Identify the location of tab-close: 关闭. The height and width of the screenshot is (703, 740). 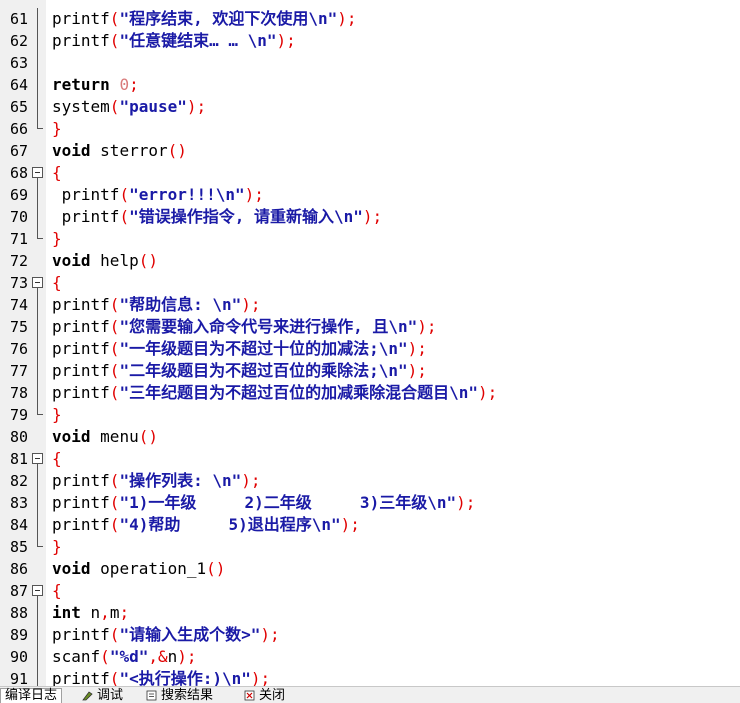
(264, 696).